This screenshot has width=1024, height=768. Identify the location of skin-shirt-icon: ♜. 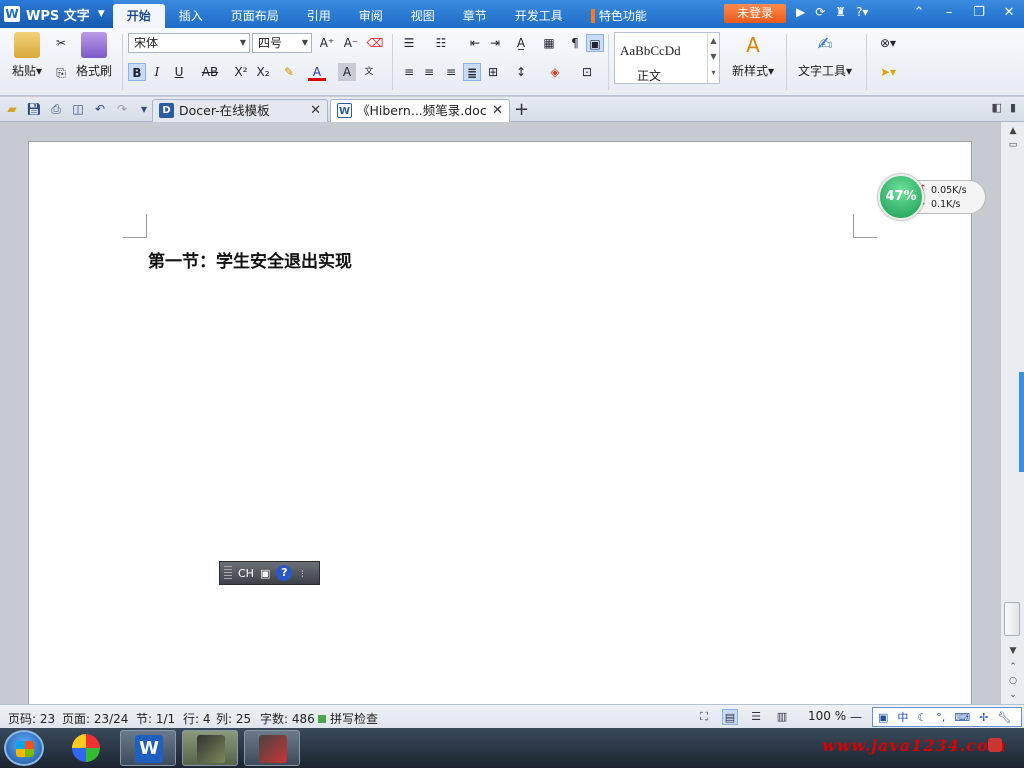
(840, 12).